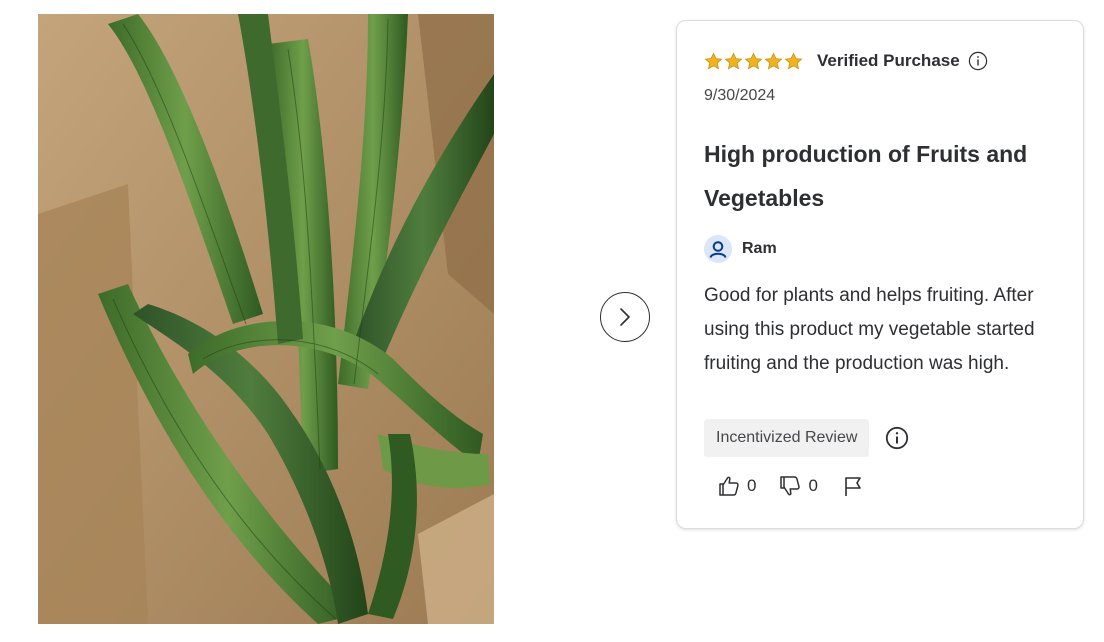 This screenshot has width=1104, height=642. I want to click on next-review-button, so click(625, 317).